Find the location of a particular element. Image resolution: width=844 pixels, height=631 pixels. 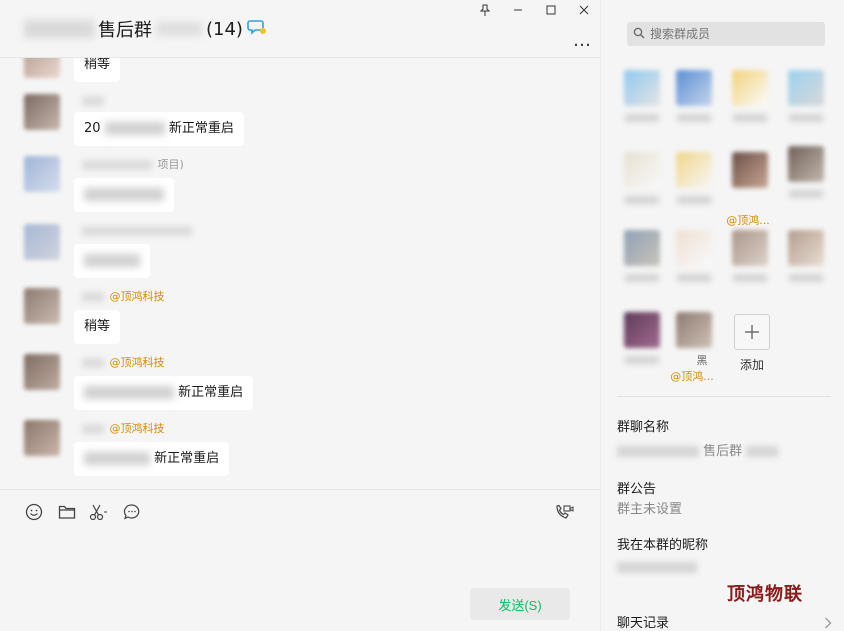

title-main: 售后群 is located at coordinates (125, 30).